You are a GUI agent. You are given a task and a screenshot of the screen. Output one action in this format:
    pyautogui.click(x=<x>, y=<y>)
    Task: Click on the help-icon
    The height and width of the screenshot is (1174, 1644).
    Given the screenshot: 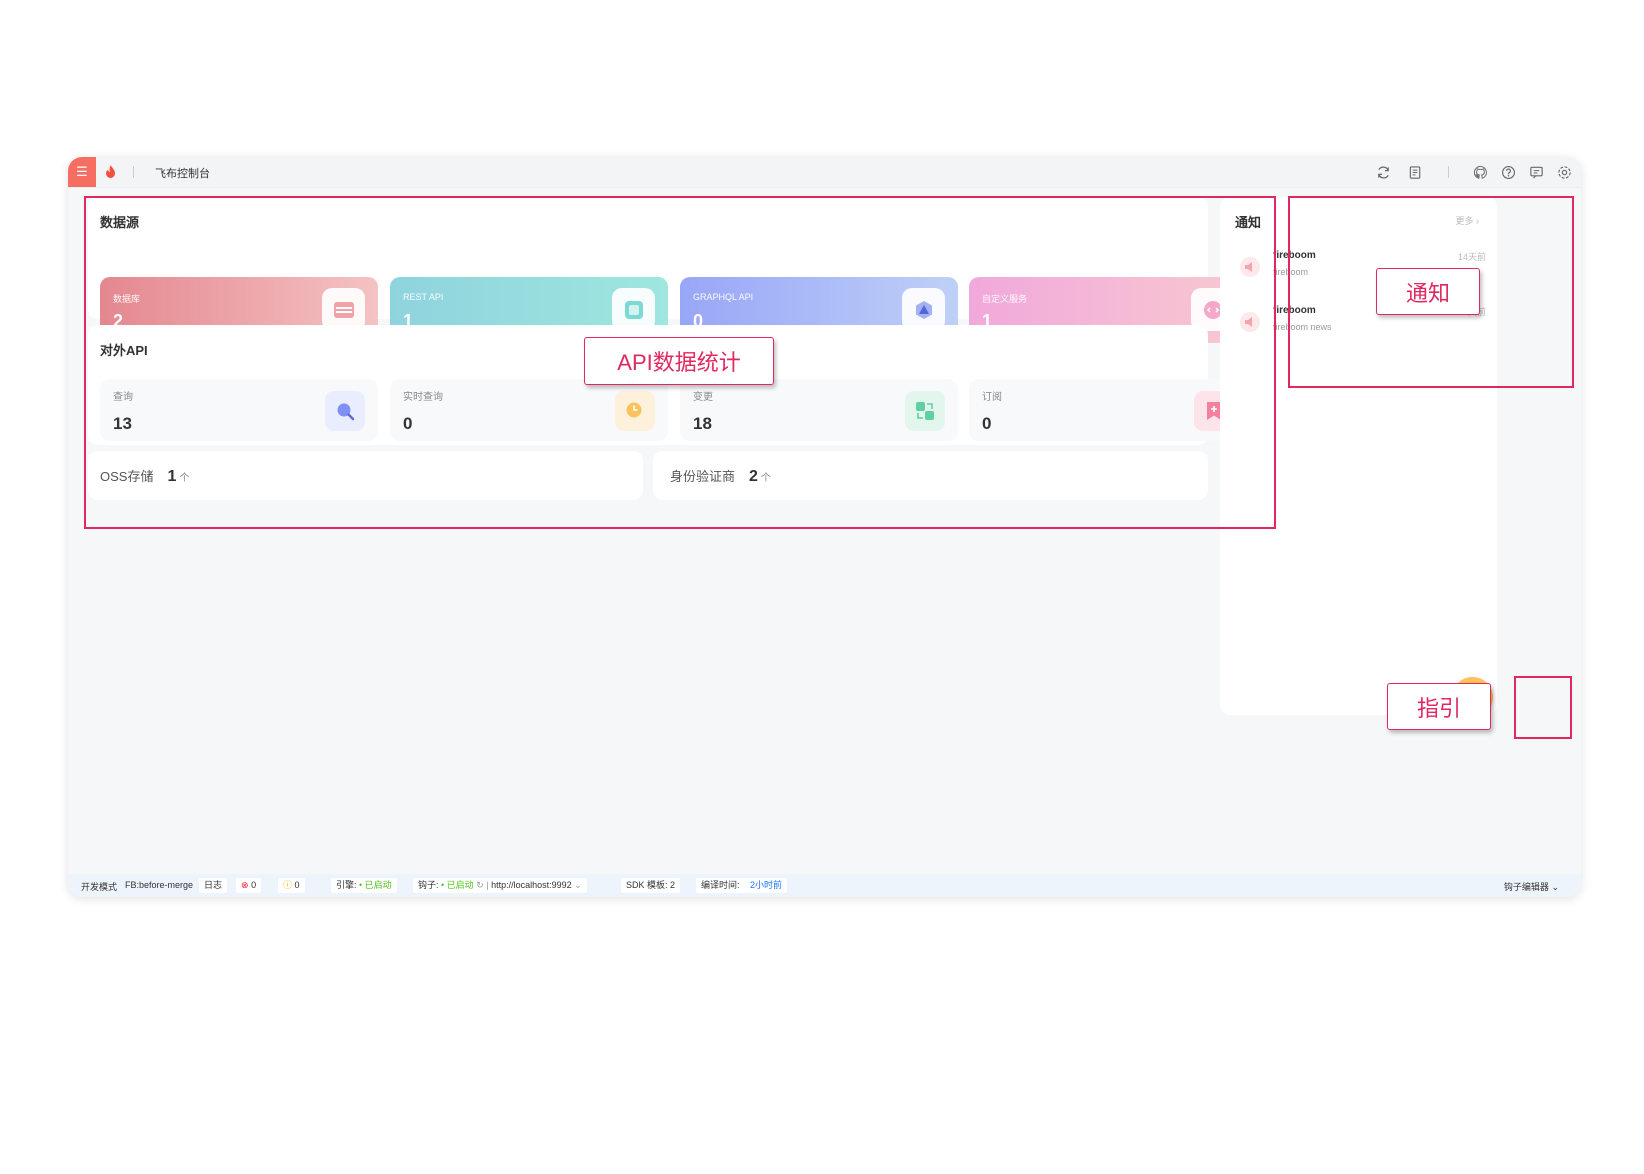 What is the action you would take?
    pyautogui.click(x=1508, y=172)
    